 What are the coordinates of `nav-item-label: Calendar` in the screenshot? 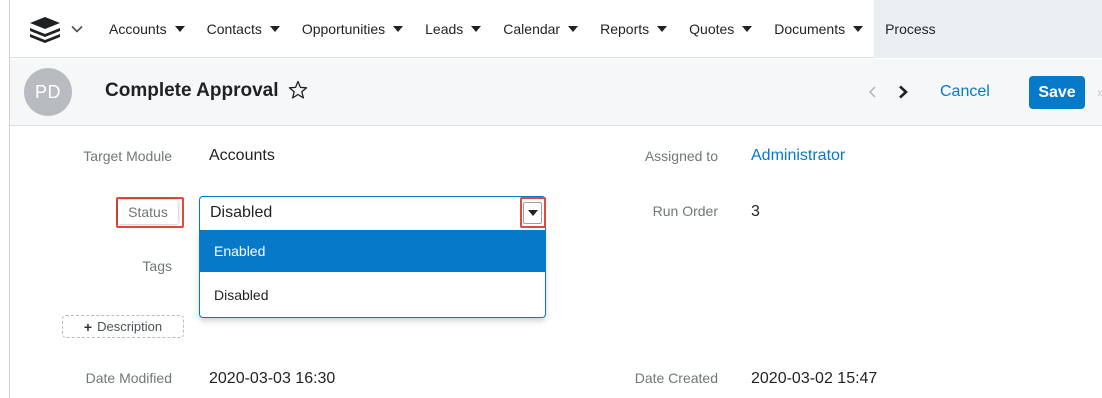 It's located at (532, 28).